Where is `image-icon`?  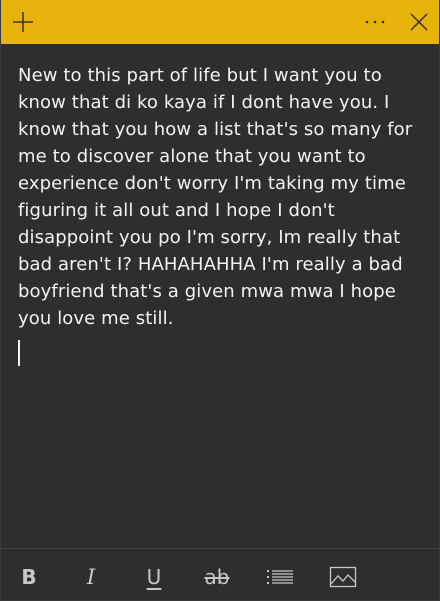 image-icon is located at coordinates (343, 577).